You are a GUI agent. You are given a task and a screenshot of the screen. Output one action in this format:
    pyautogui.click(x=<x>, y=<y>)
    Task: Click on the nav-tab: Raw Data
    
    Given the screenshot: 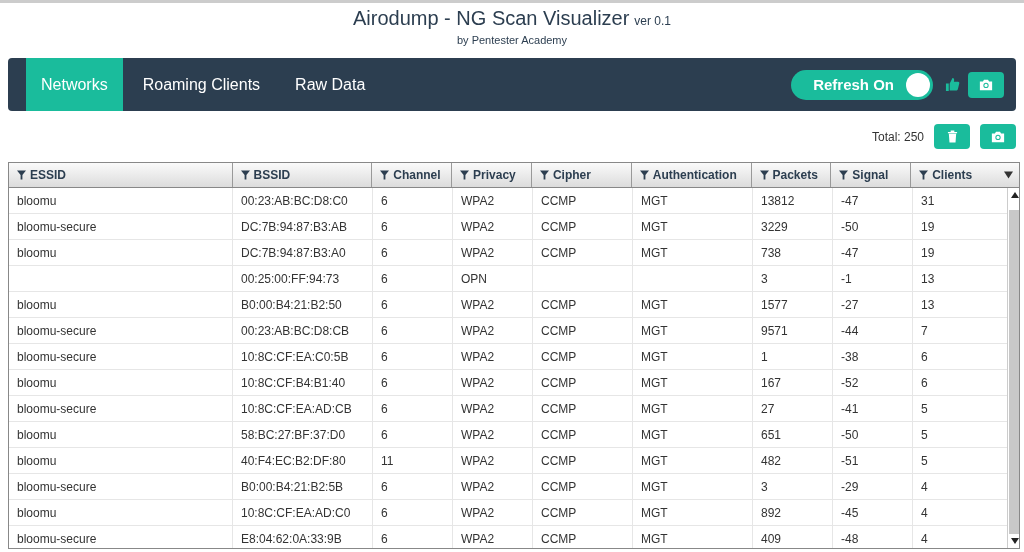 What is the action you would take?
    pyautogui.click(x=330, y=84)
    